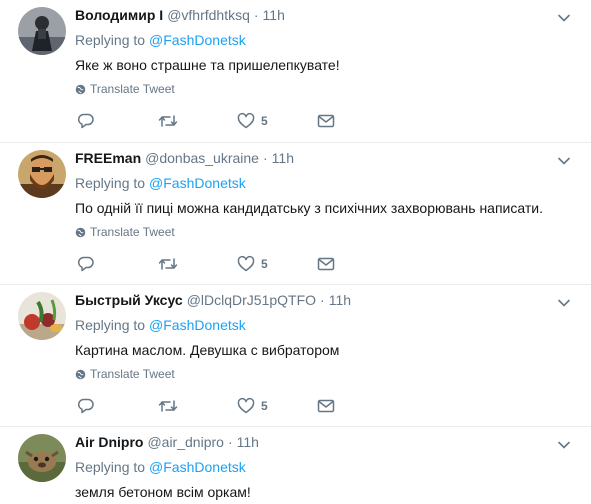 The image size is (591, 504). I want to click on user-handle: @donbas_ukraine, so click(202, 158).